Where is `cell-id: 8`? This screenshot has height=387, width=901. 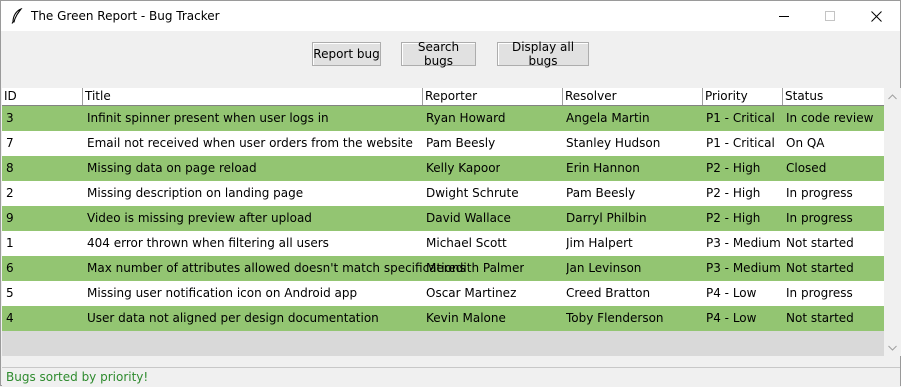
cell-id: 8 is located at coordinates (10, 168).